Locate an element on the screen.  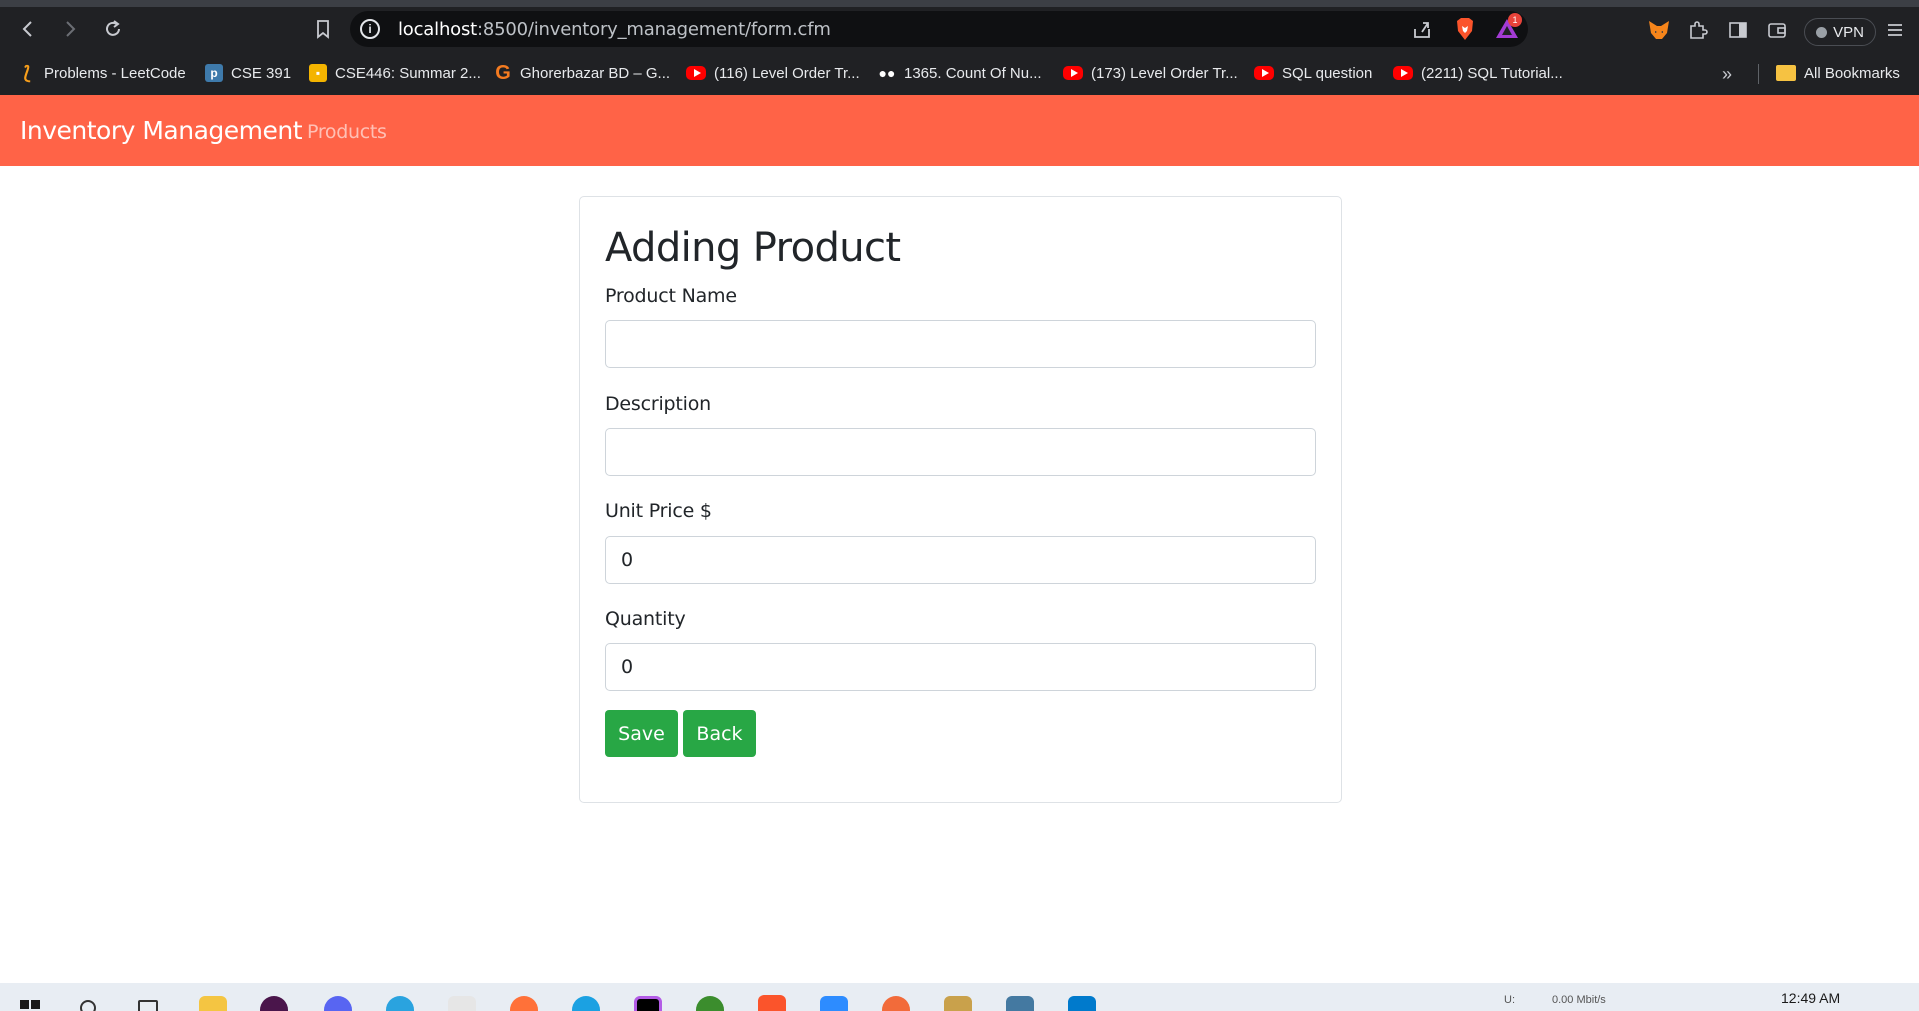
firefox-icon is located at coordinates (524, 1003).